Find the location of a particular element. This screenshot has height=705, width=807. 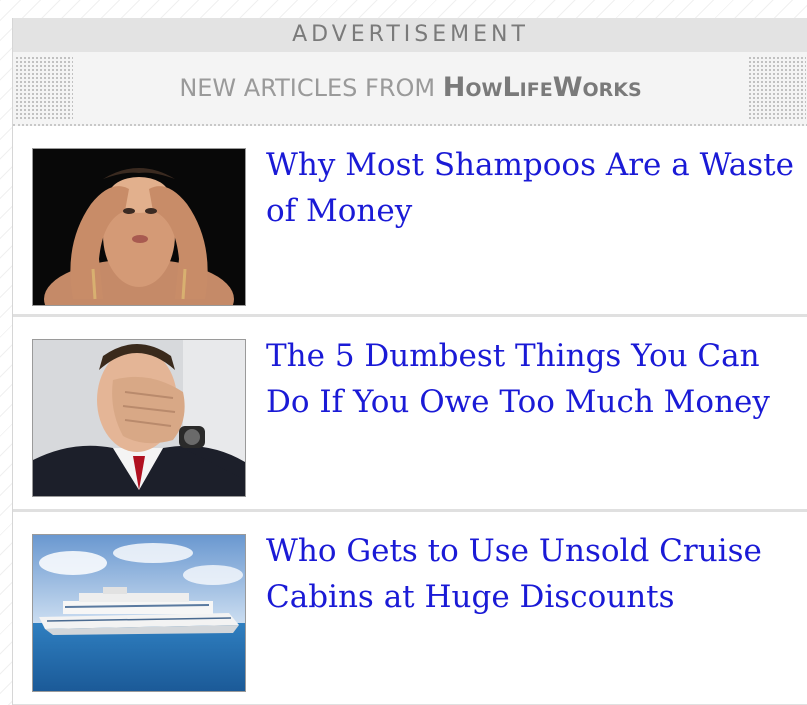

cruise-ship-image is located at coordinates (139, 613).